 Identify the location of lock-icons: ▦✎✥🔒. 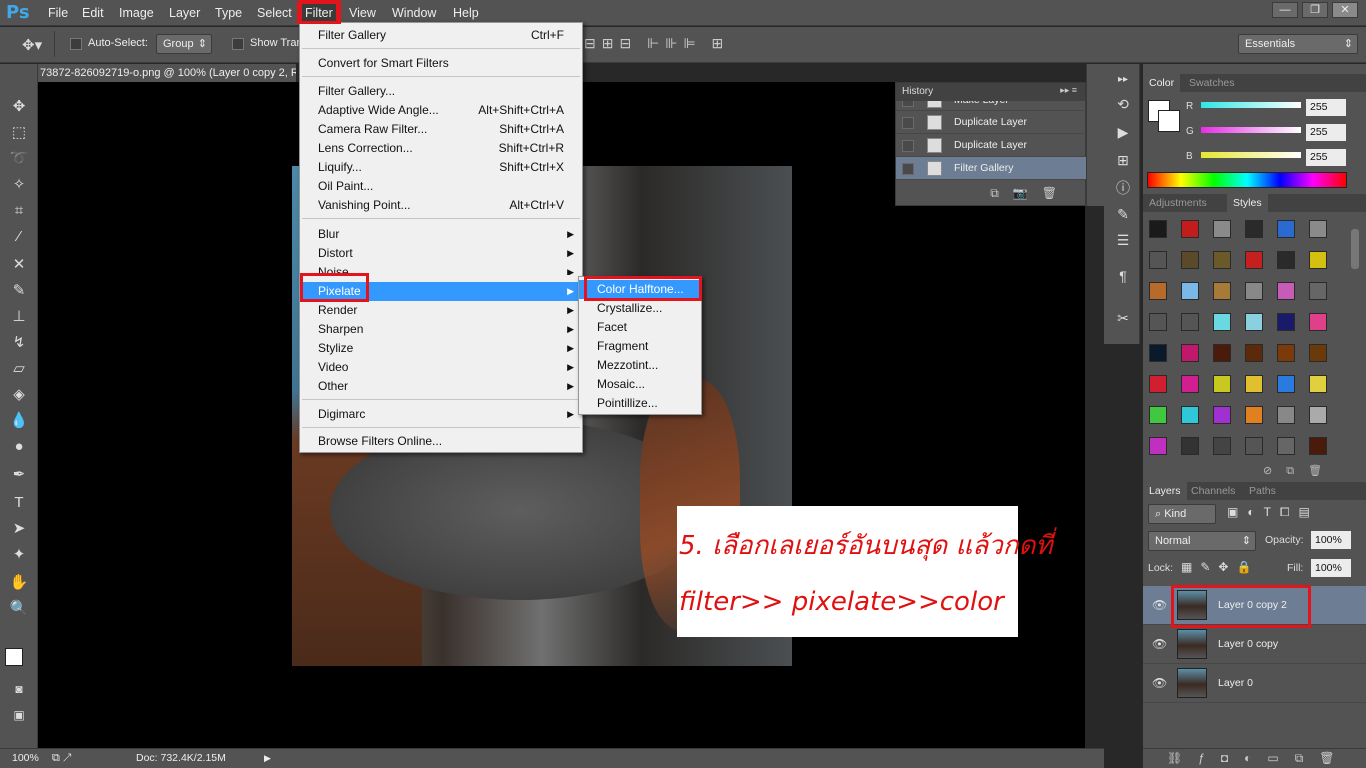
(1220, 567).